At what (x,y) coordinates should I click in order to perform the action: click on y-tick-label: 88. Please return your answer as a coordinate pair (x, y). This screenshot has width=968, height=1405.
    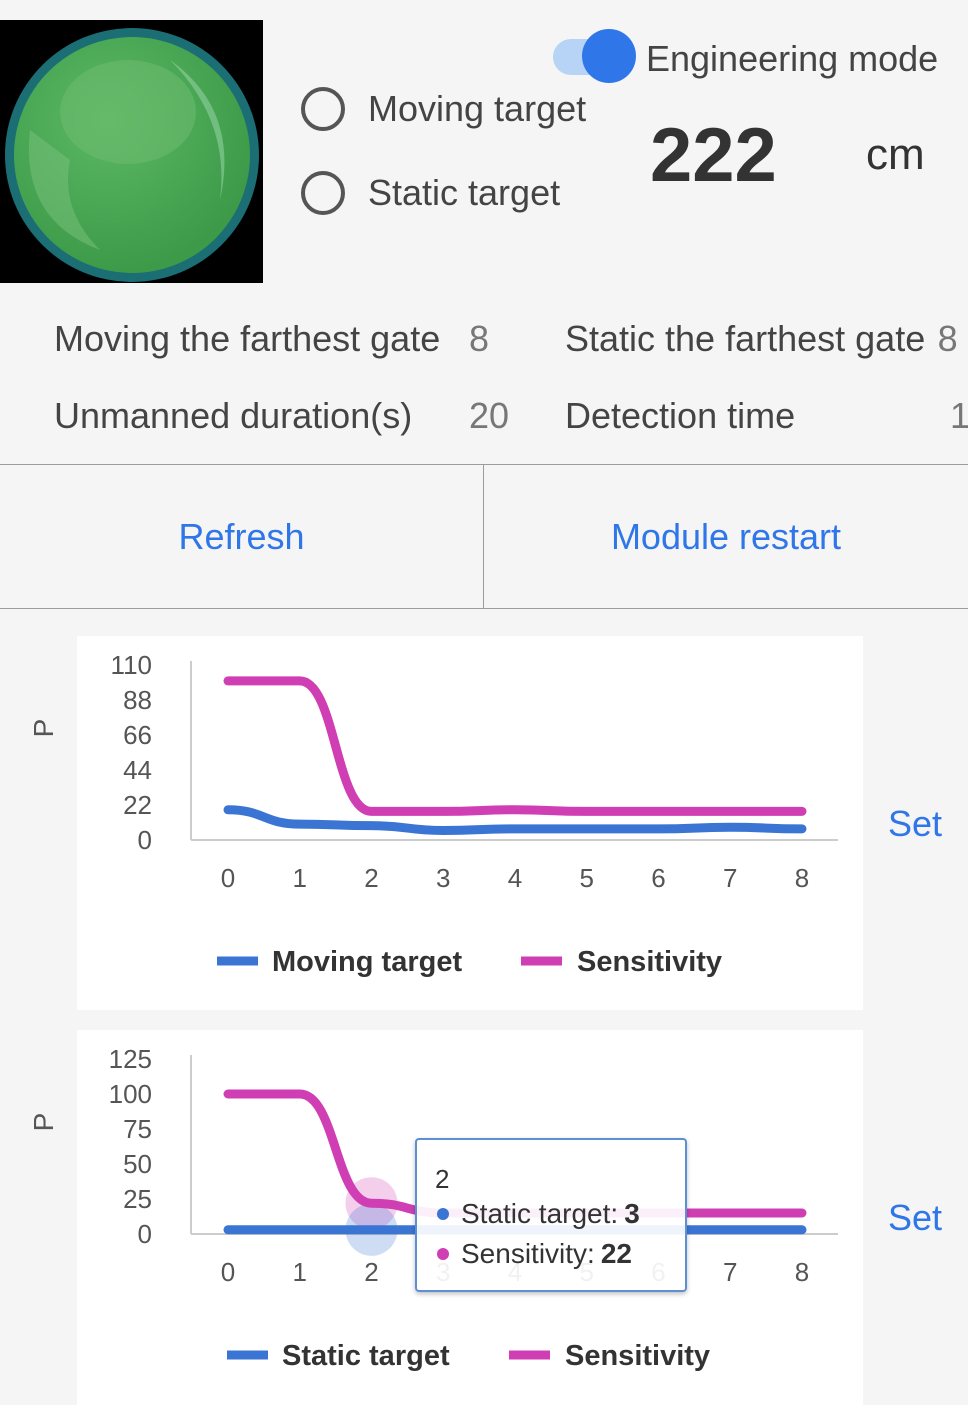
    Looking at the image, I should click on (137, 700).